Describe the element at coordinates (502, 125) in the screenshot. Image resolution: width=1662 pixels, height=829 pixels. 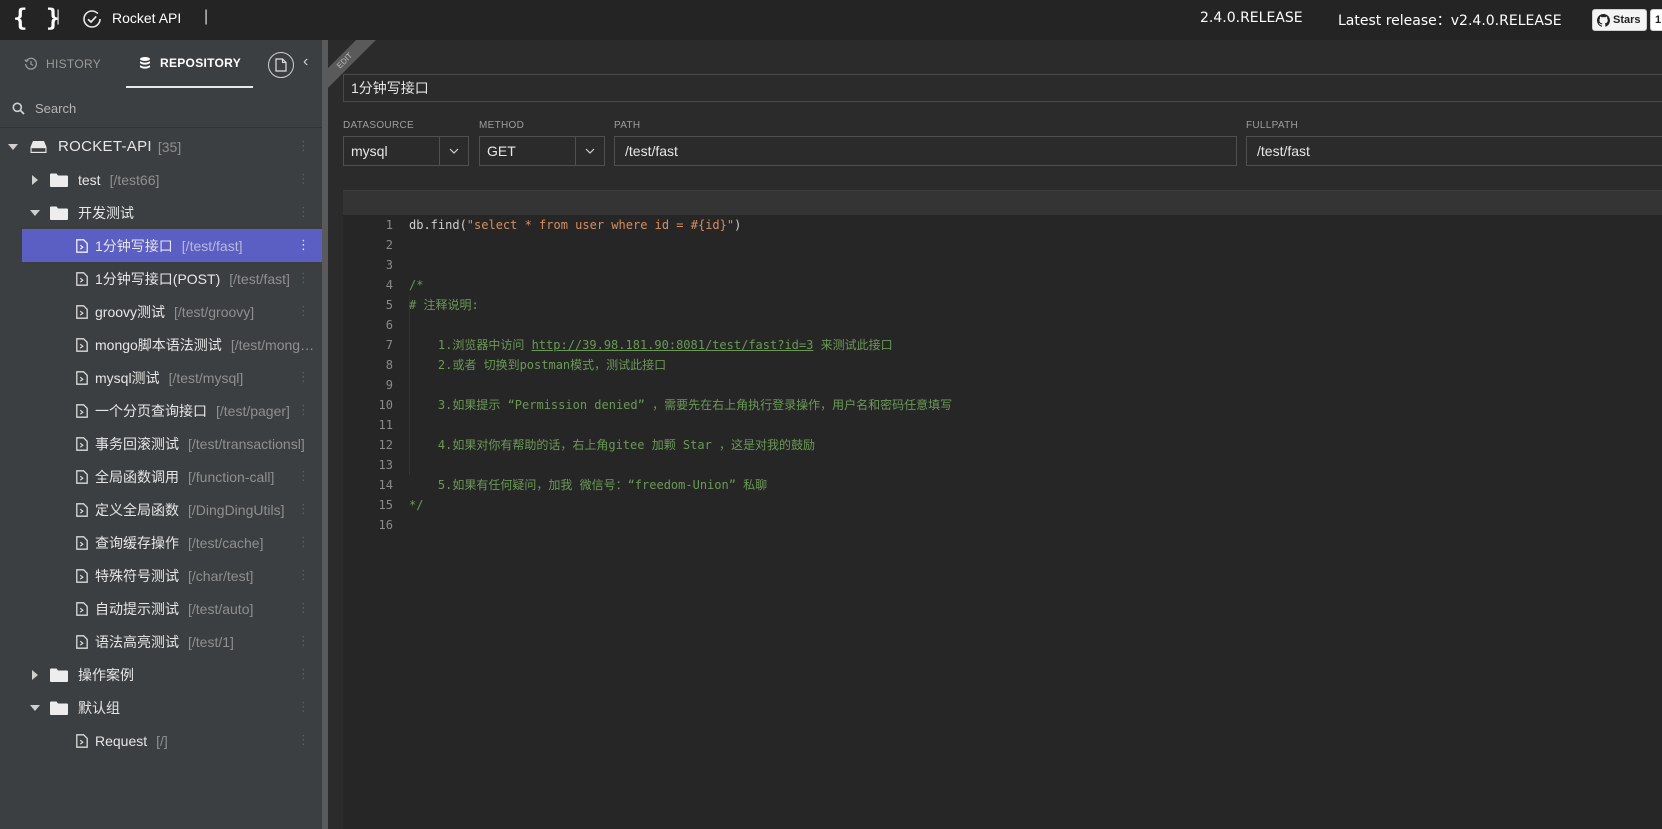
I see `method-label: METHOD` at that location.